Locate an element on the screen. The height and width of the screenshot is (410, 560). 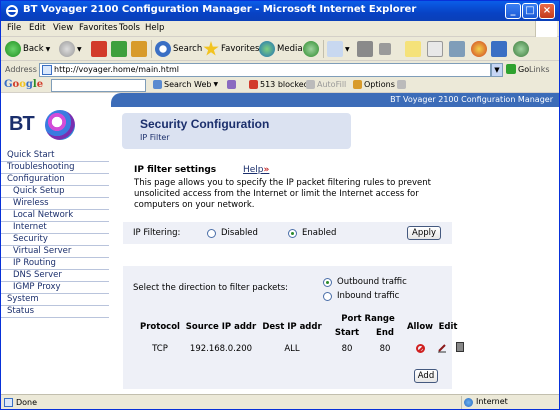
home-icon is located at coordinates (139, 49).